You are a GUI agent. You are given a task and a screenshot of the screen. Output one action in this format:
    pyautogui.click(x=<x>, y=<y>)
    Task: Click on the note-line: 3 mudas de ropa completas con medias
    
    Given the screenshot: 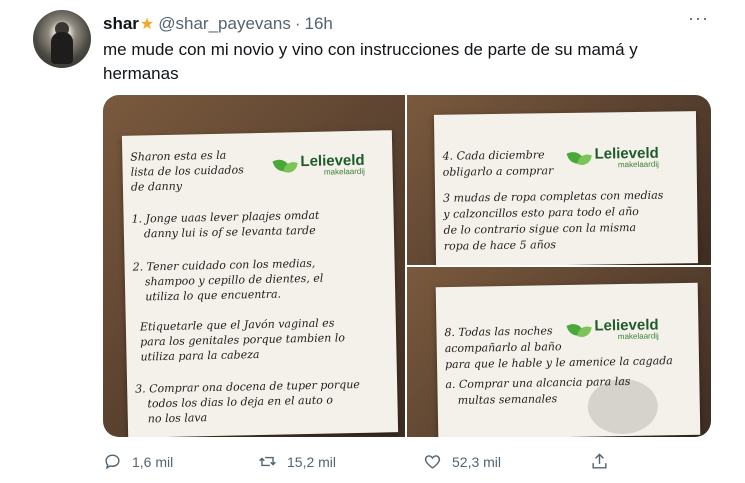 What is the action you would take?
    pyautogui.click(x=553, y=196)
    